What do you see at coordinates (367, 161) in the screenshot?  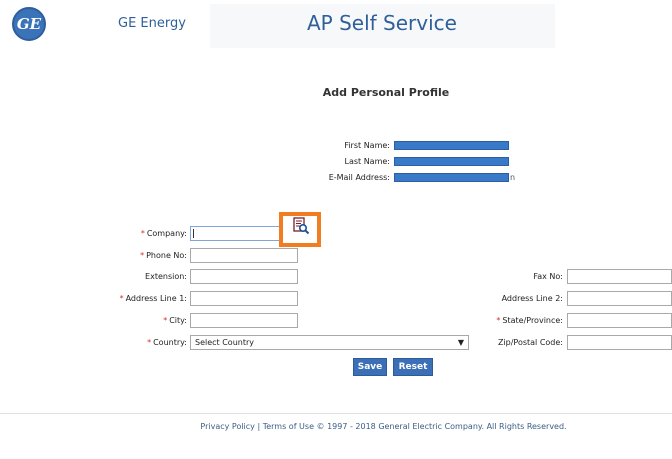 I see `last-name-label: Last Name:` at bounding box center [367, 161].